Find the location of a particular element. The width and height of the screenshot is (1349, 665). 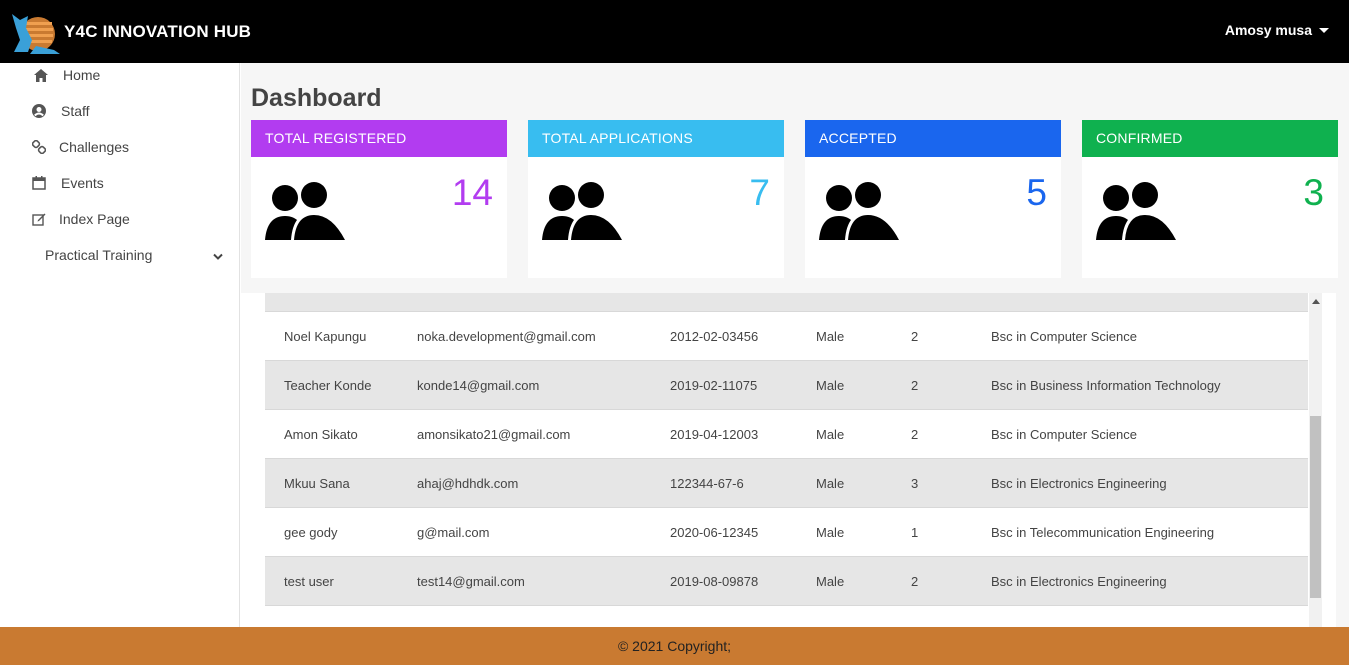

footer-copyright: © 2021 Copyright; is located at coordinates (674, 646).